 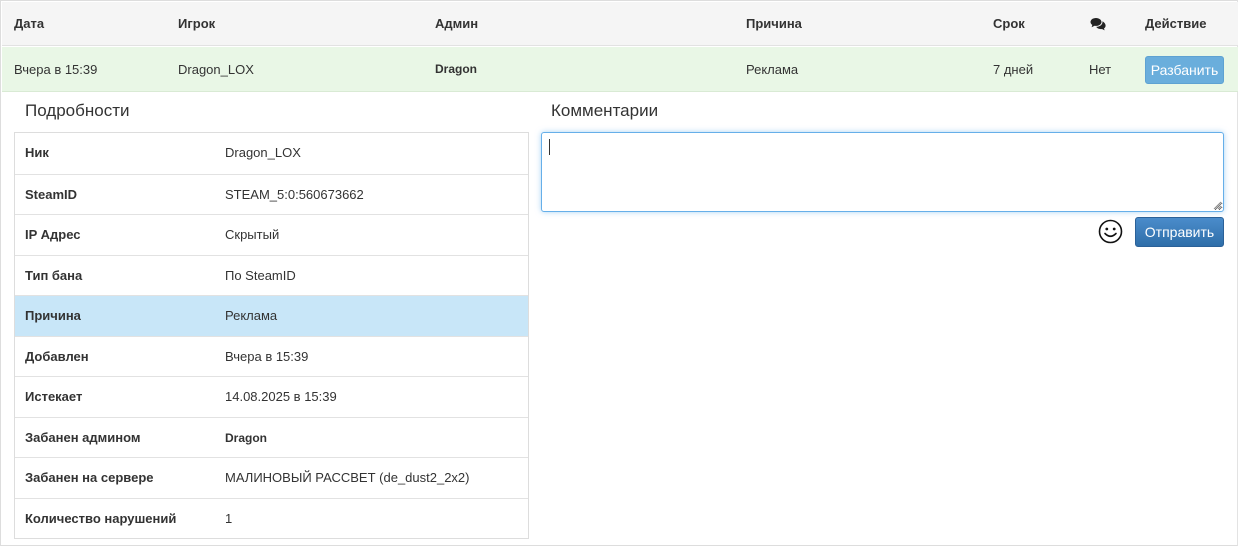 I want to click on header-term: Срок, so click(x=1009, y=24).